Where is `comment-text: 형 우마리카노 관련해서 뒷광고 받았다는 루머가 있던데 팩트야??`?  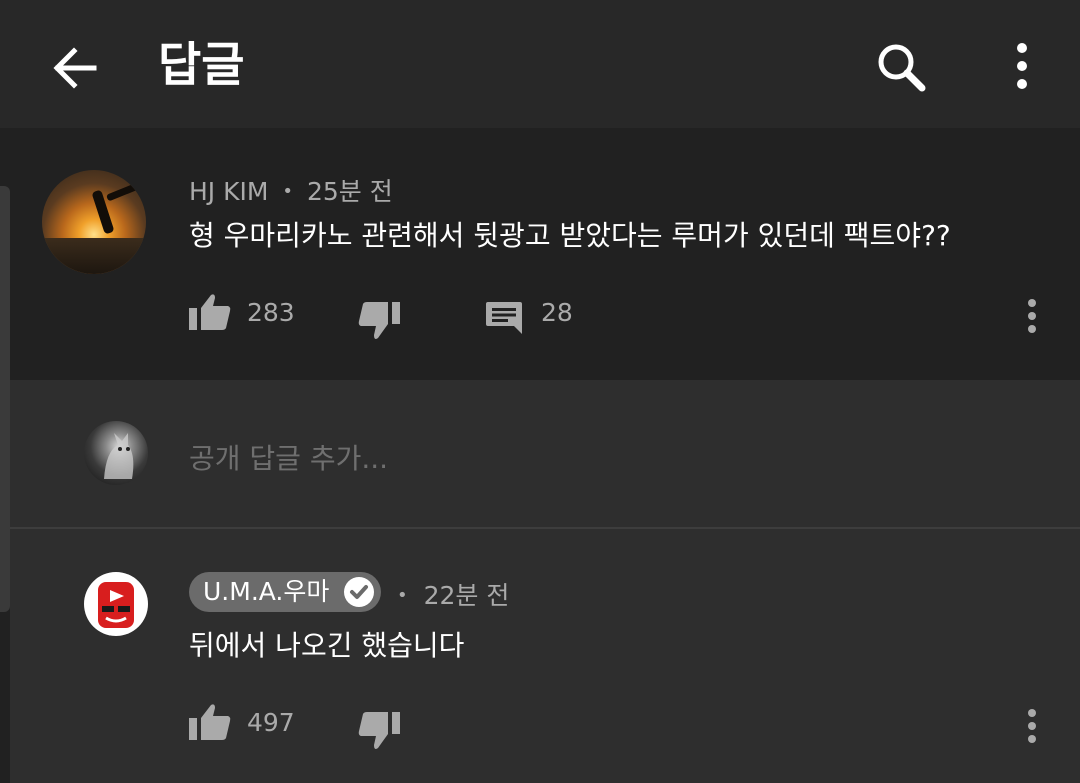
comment-text: 형 우마리카노 관련해서 뒷광고 받았다는 루머가 있던데 팩트야?? is located at coordinates (570, 235).